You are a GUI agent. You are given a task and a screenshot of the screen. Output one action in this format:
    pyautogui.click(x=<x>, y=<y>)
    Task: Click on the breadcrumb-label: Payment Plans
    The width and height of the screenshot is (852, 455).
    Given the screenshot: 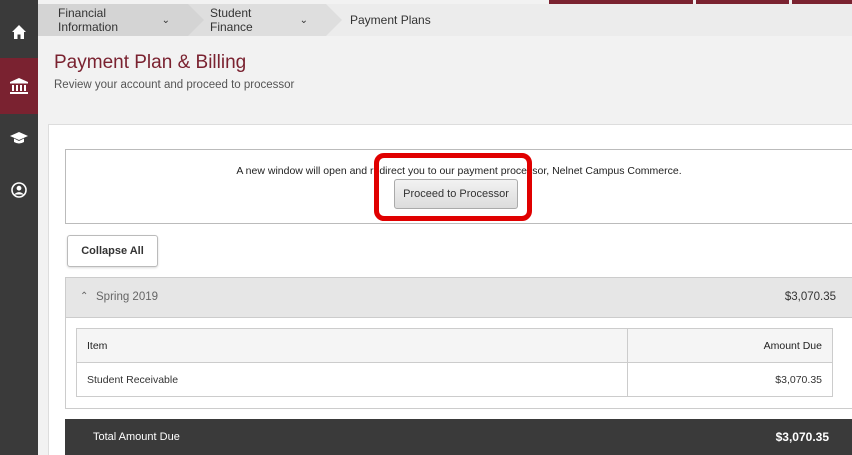 What is the action you would take?
    pyautogui.click(x=390, y=20)
    